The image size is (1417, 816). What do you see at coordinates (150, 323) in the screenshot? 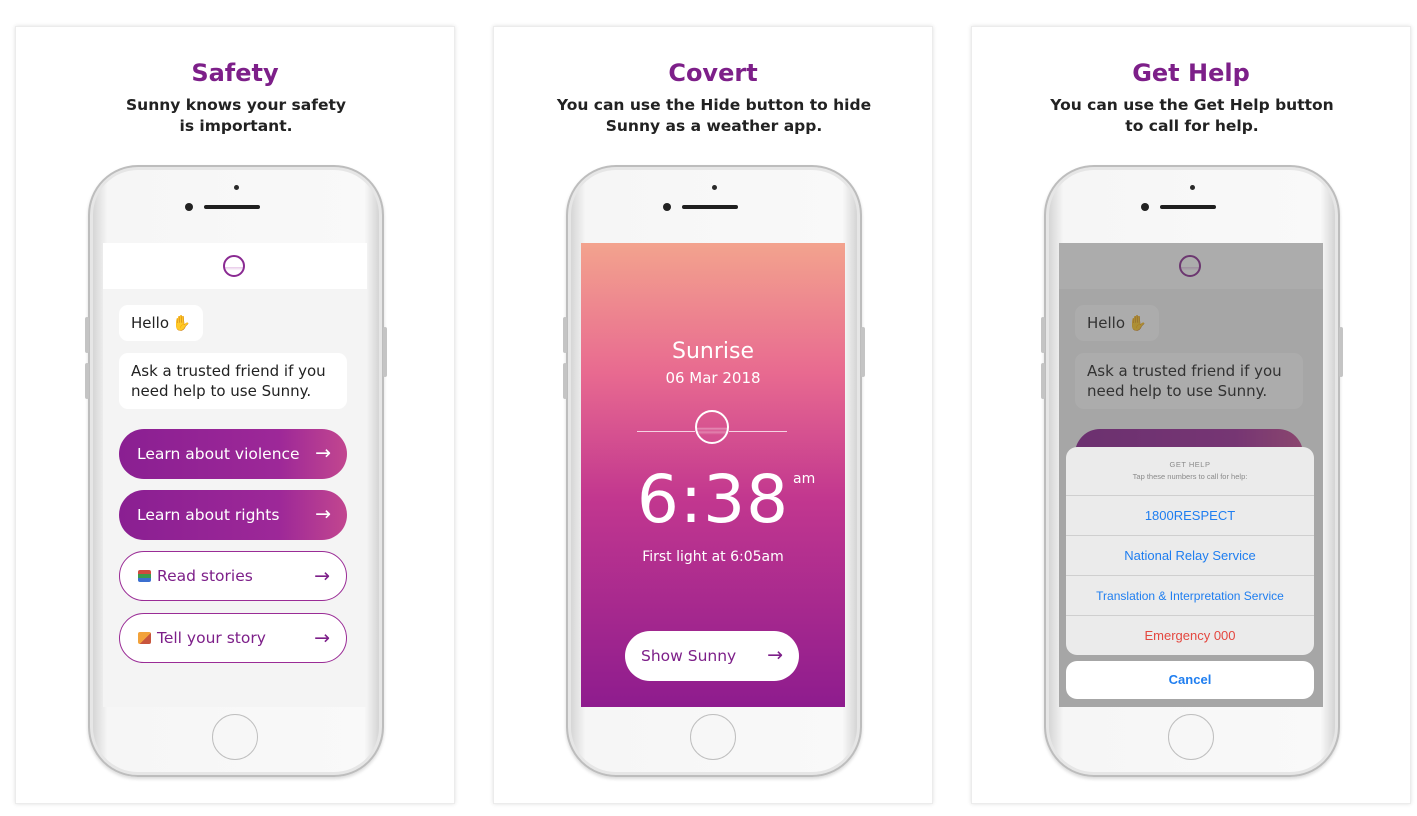
I see `greeting-text: Hello` at bounding box center [150, 323].